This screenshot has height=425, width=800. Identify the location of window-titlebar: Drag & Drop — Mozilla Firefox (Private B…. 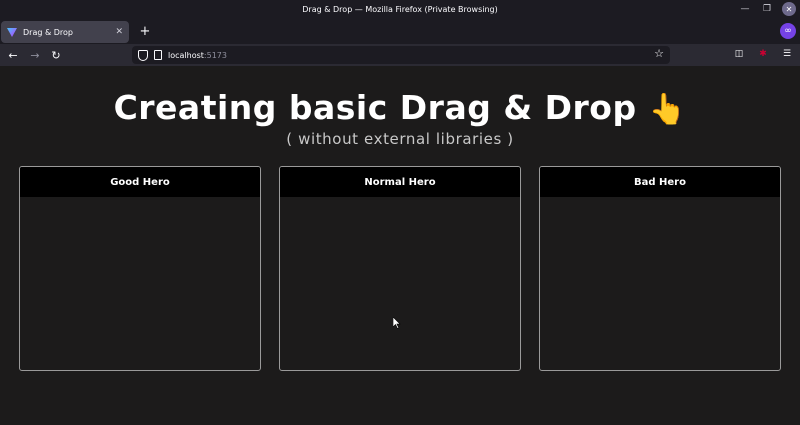
(400, 9).